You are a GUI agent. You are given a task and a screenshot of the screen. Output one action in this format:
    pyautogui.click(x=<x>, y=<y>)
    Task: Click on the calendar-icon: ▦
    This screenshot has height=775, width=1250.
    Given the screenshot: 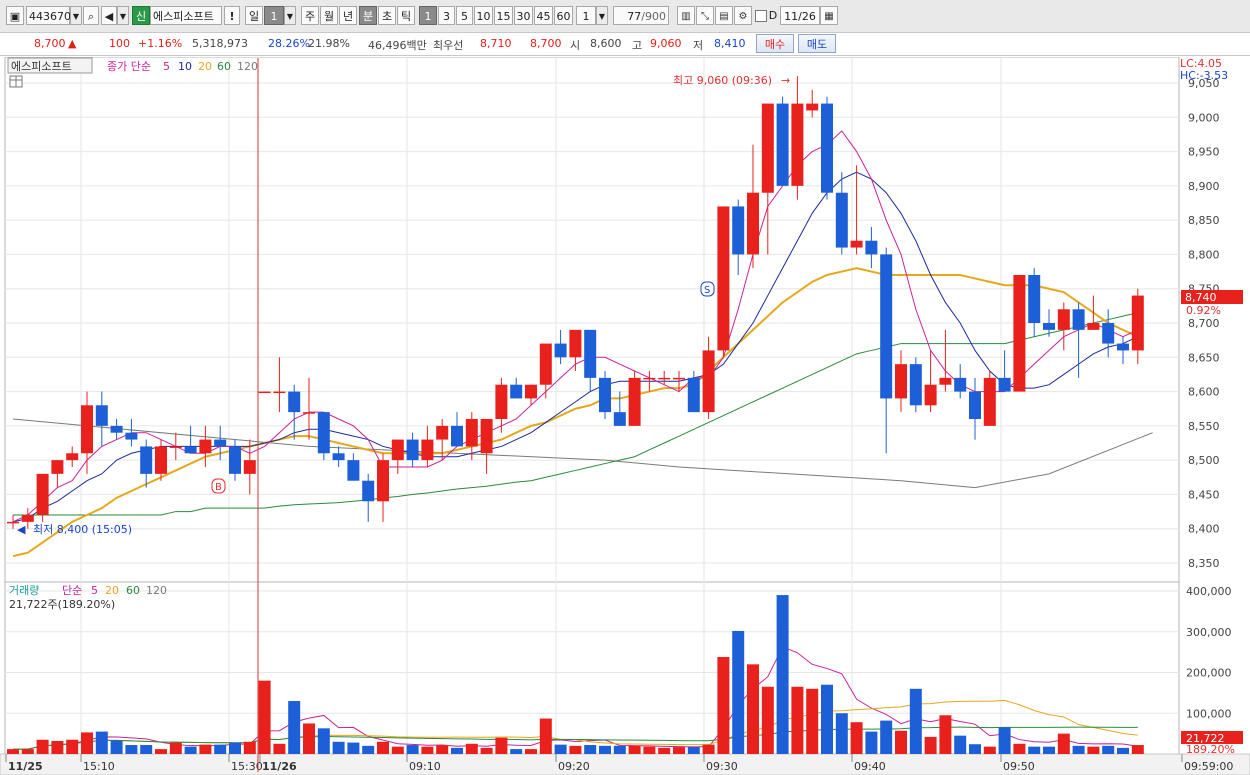 What is the action you would take?
    pyautogui.click(x=829, y=15)
    